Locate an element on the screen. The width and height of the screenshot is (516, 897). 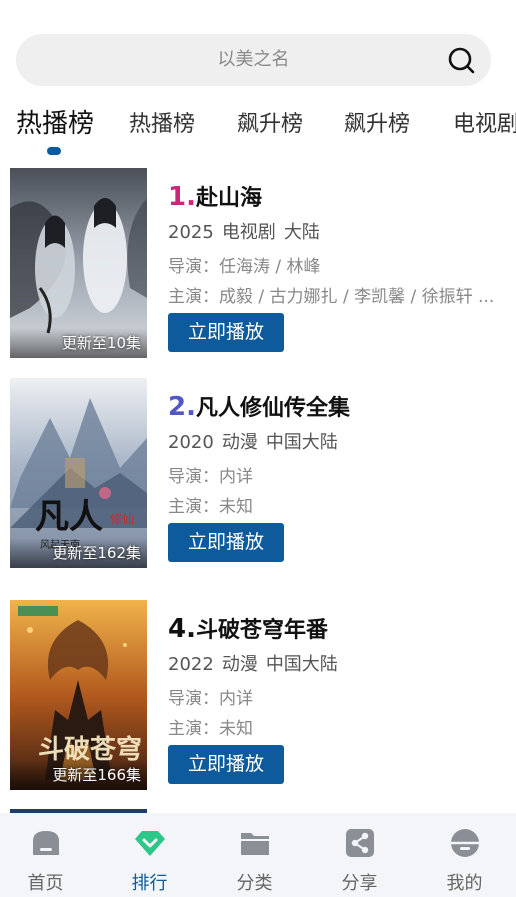
rank-number: 2. is located at coordinates (182, 407).